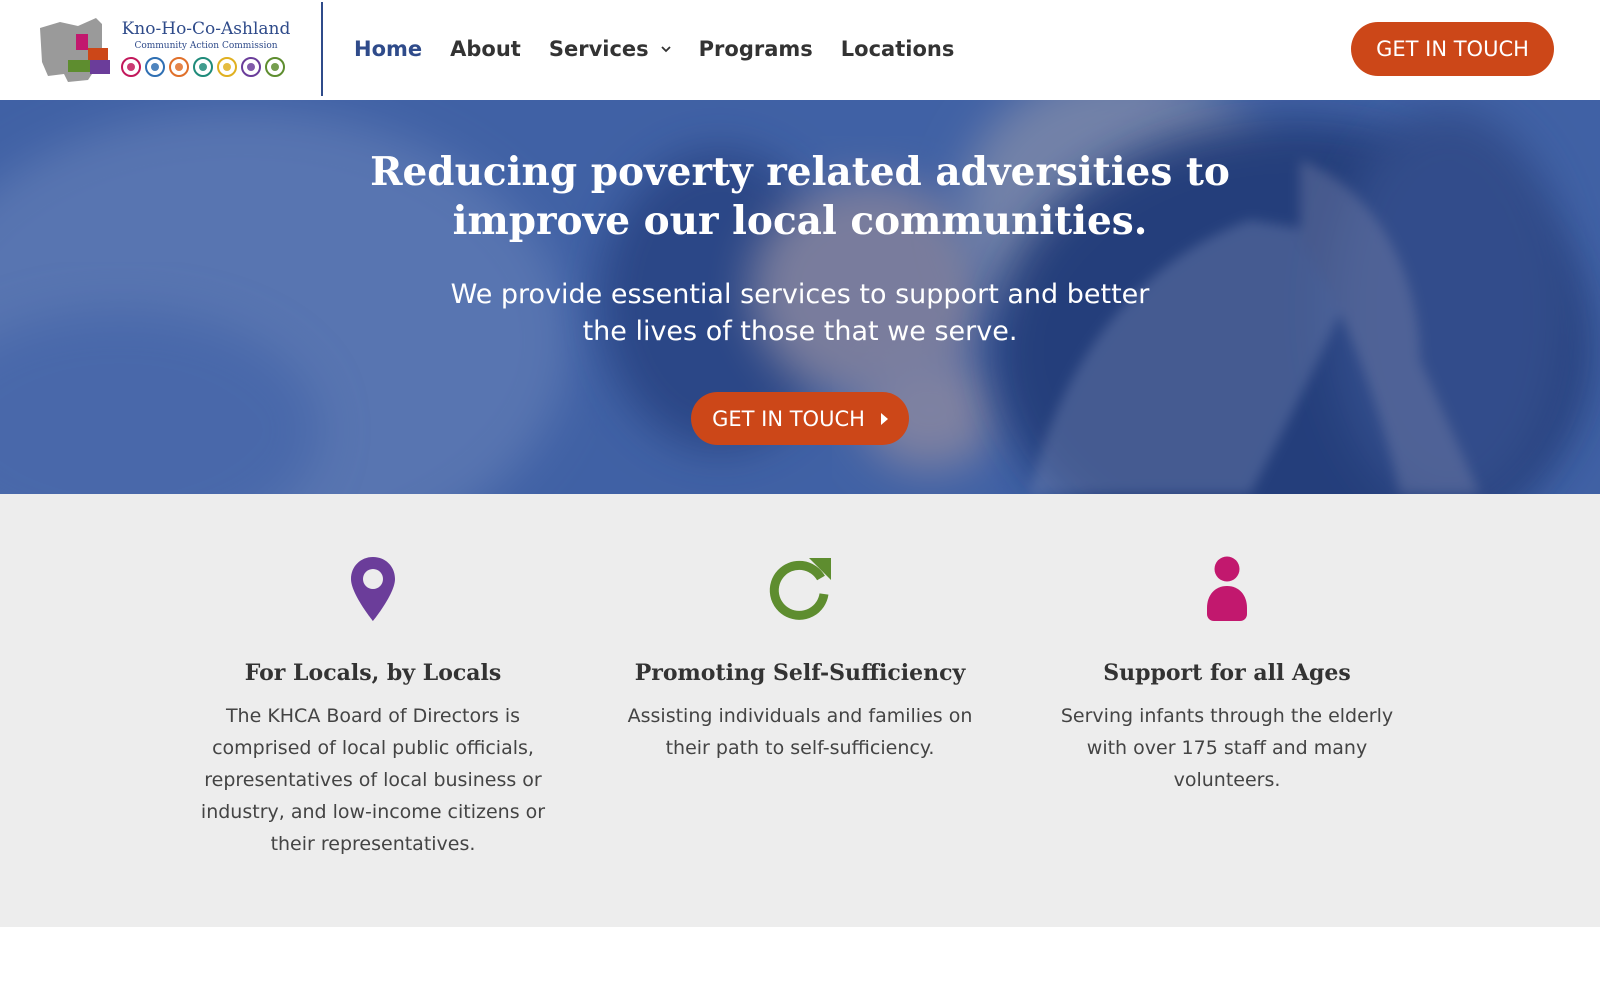  I want to click on feature-title: Support for all Ages, so click(1227, 673).